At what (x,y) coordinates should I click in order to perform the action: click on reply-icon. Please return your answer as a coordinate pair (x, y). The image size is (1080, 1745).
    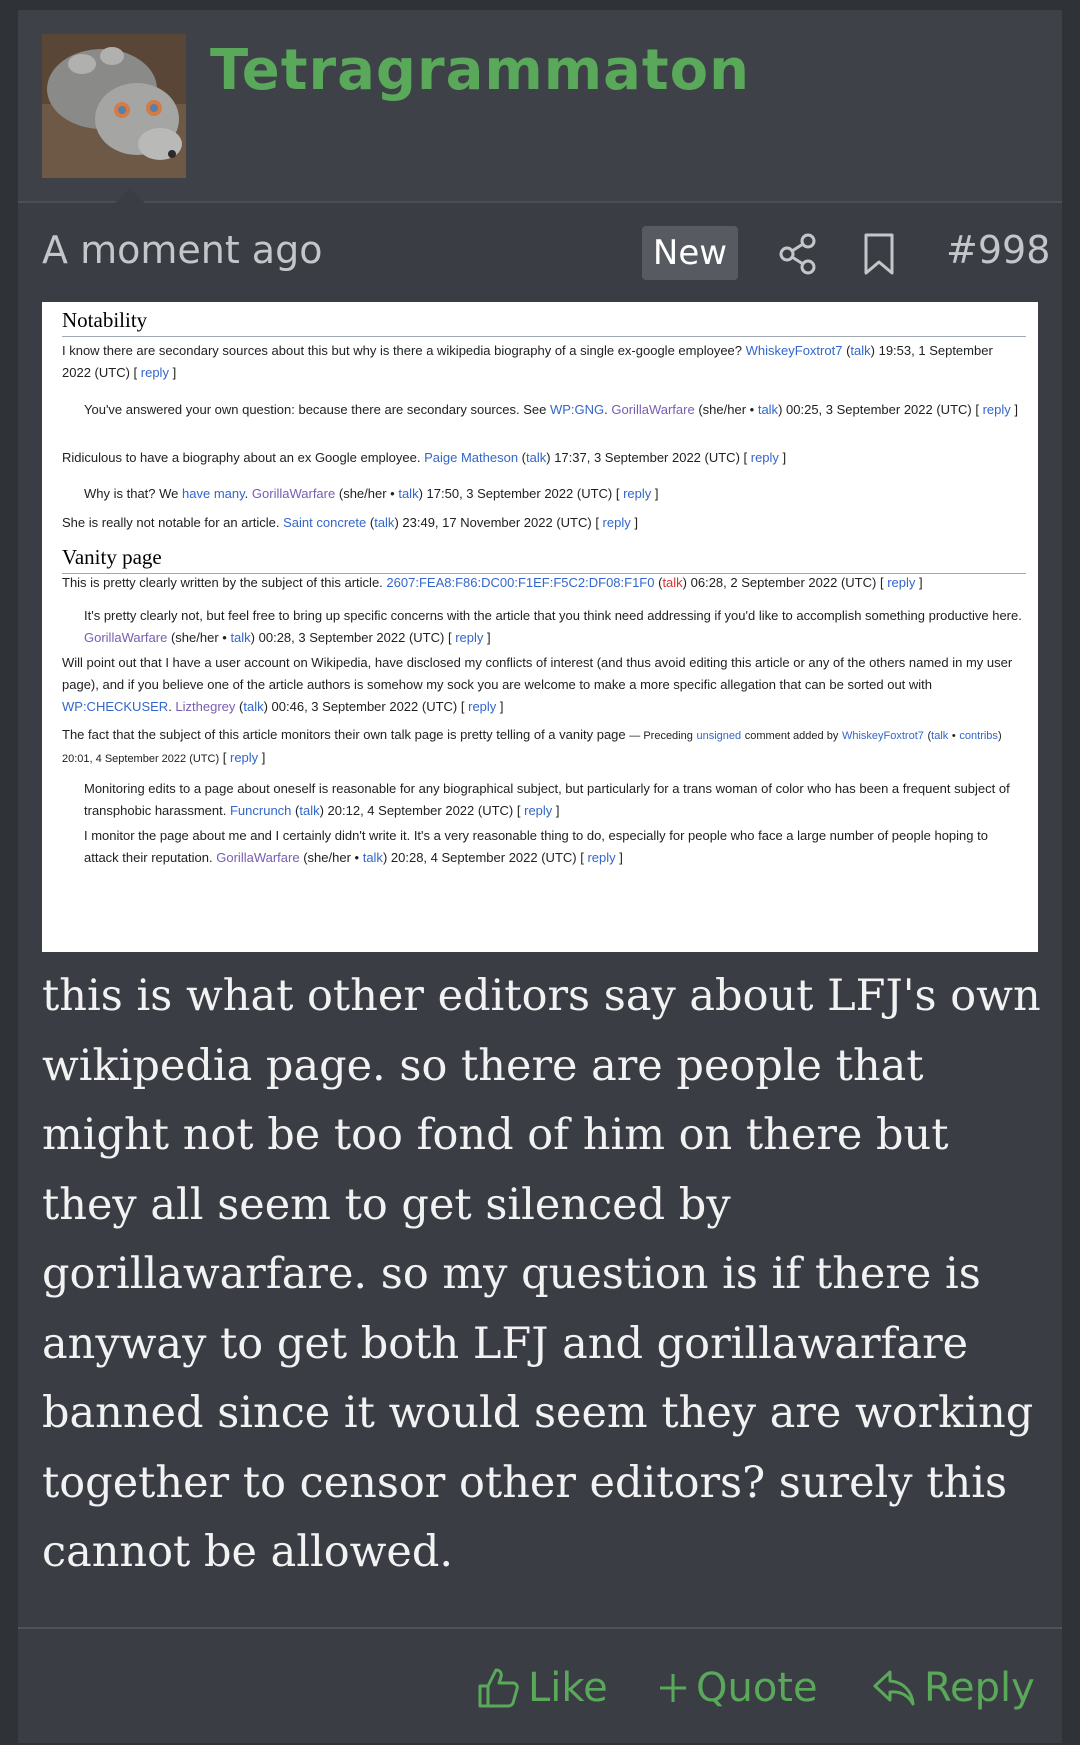
    Looking at the image, I should click on (894, 1688).